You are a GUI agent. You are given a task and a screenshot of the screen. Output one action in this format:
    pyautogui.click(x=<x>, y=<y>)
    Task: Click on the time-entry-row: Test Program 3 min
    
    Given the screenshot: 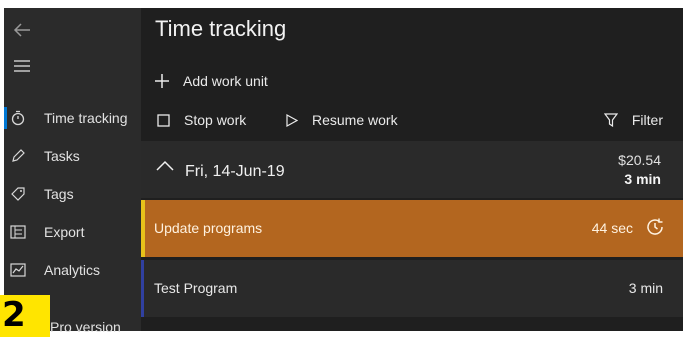 What is the action you would take?
    pyautogui.click(x=412, y=288)
    